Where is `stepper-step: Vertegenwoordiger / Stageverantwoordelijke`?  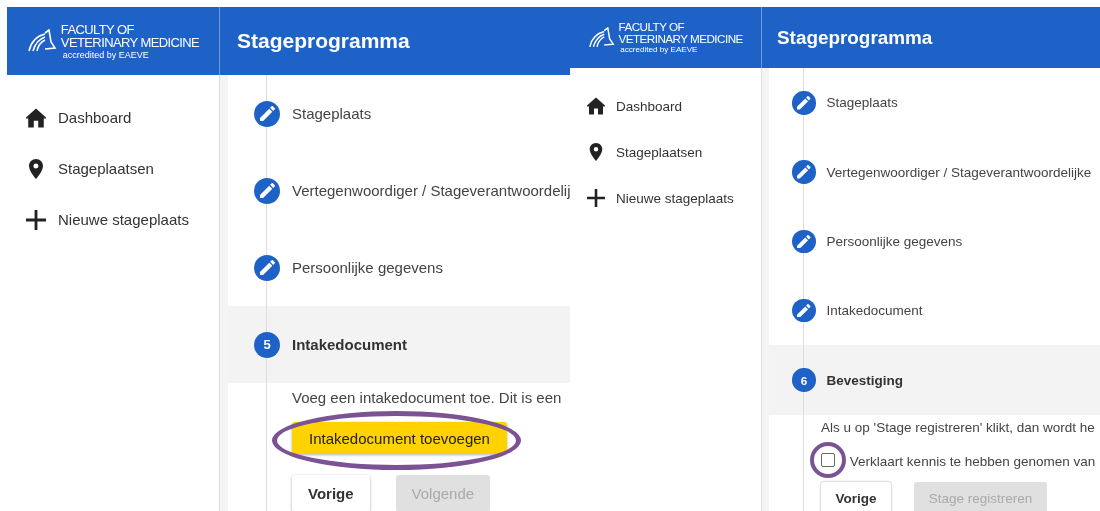
stepper-step: Vertegenwoordiger / Stageverantwoordelijke is located at coordinates (934, 172).